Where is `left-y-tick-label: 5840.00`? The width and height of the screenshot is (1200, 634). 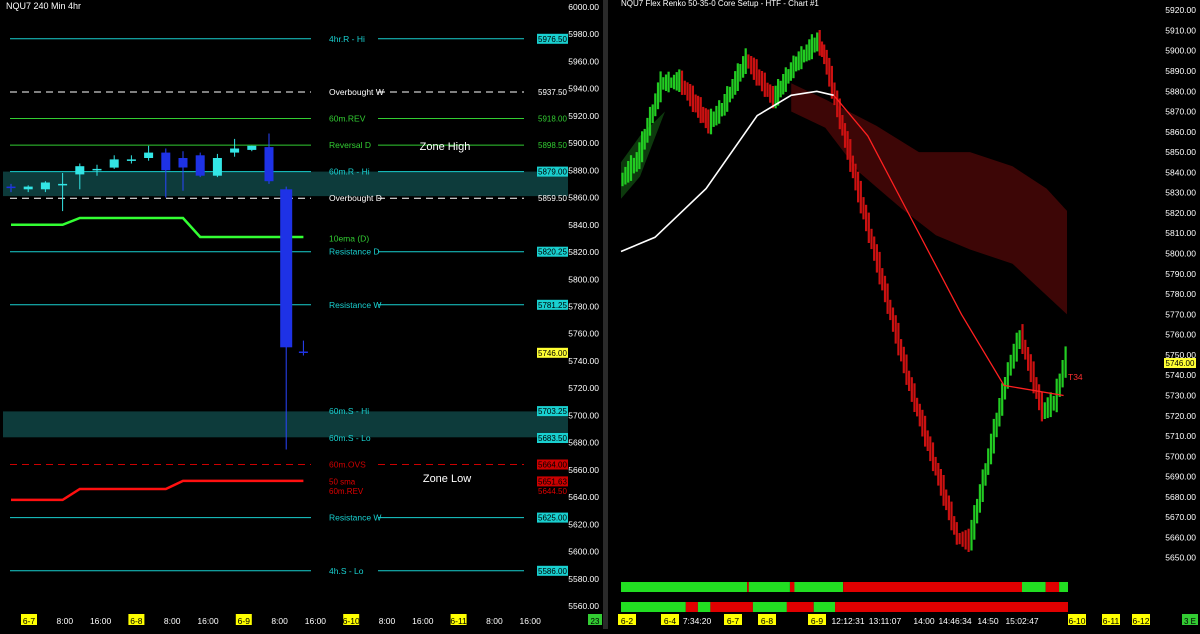 left-y-tick-label: 5840.00 is located at coordinates (583, 225).